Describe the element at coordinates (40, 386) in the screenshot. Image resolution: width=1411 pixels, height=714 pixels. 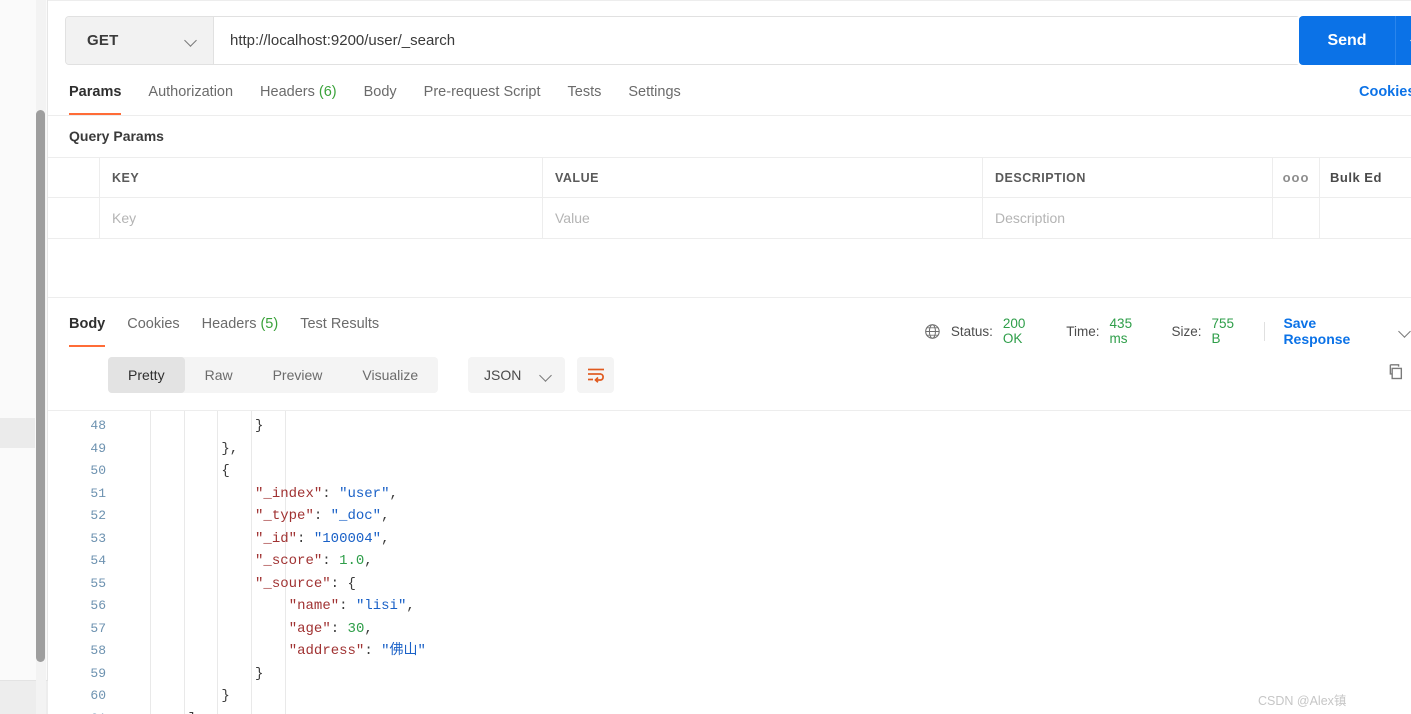
I see `sidebar-scrollbar-thumb` at that location.